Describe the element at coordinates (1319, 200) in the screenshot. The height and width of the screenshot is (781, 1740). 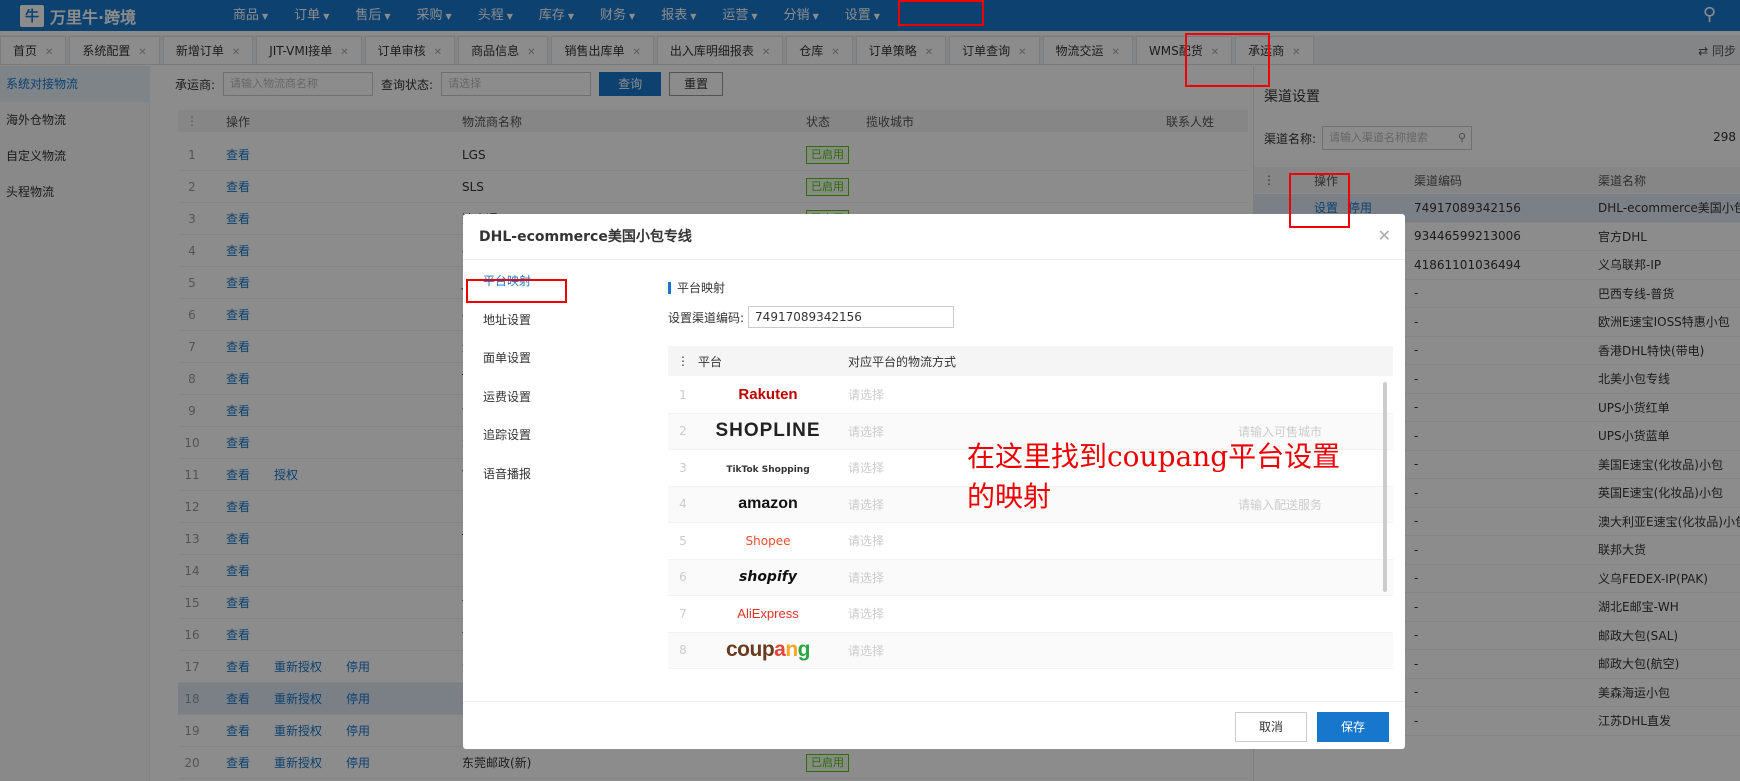
I see `highlight-settings-link` at that location.